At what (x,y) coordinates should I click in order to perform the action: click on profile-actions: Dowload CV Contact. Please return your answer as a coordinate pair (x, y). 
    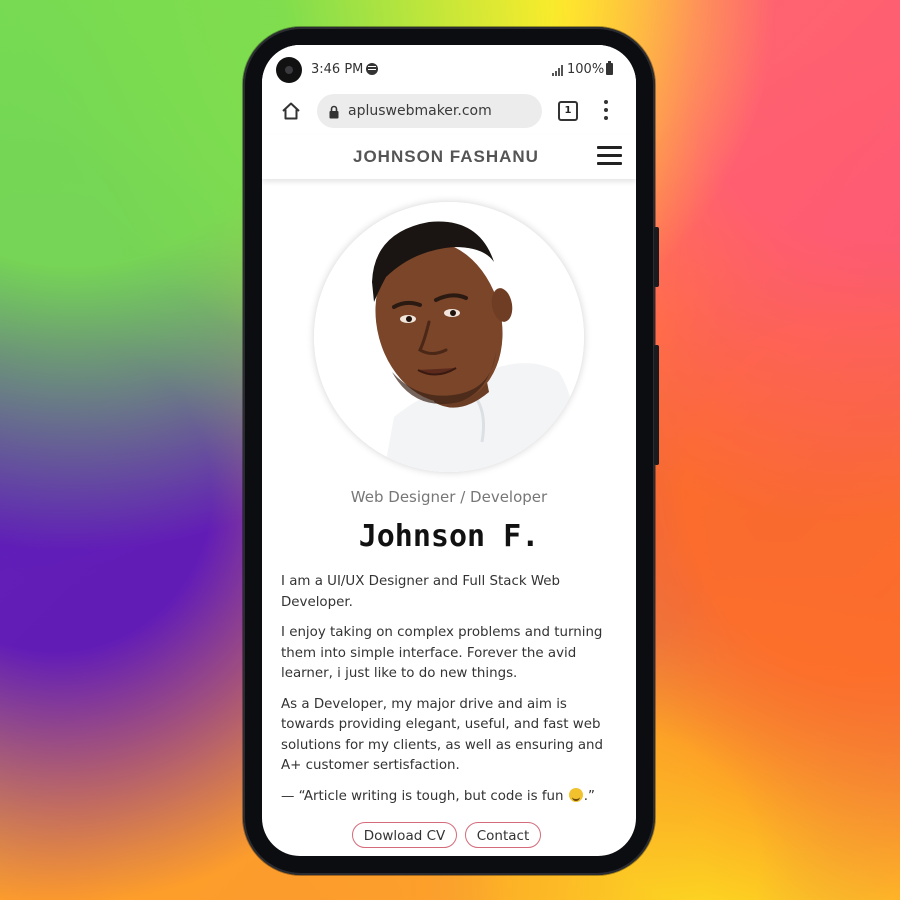
    Looking at the image, I should click on (452, 837).